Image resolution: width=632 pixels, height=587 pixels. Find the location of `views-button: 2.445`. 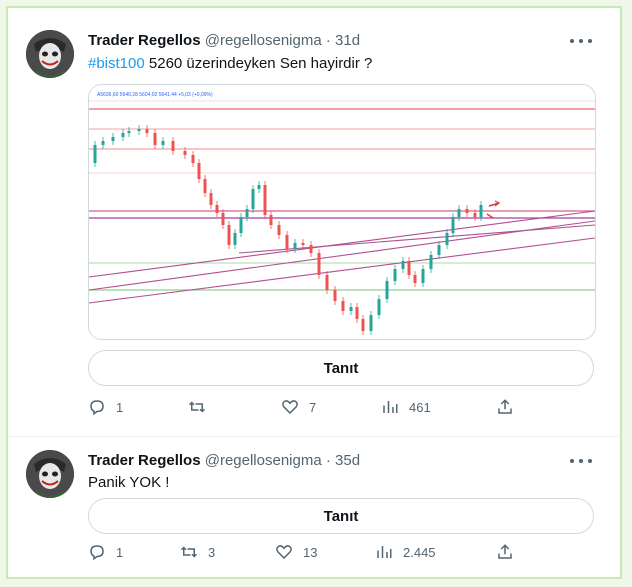

views-button: 2.445 is located at coordinates (405, 552).